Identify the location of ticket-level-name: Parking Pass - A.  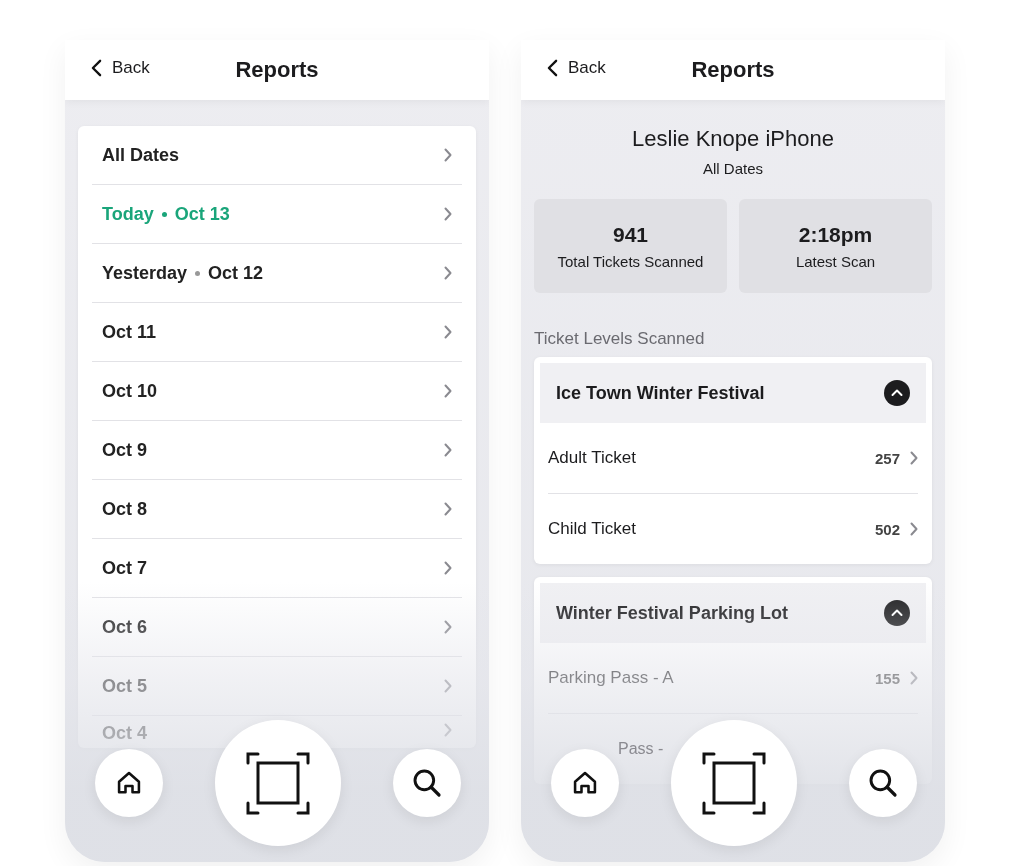
(611, 678).